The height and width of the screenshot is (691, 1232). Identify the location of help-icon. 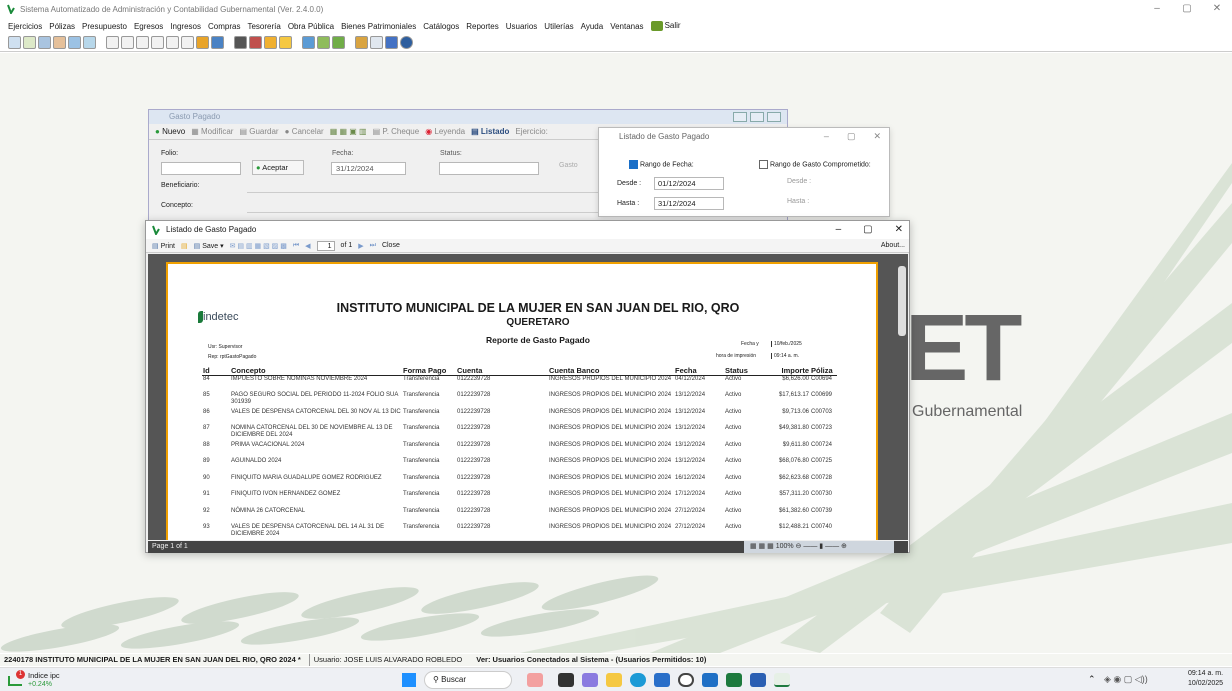
(406, 42).